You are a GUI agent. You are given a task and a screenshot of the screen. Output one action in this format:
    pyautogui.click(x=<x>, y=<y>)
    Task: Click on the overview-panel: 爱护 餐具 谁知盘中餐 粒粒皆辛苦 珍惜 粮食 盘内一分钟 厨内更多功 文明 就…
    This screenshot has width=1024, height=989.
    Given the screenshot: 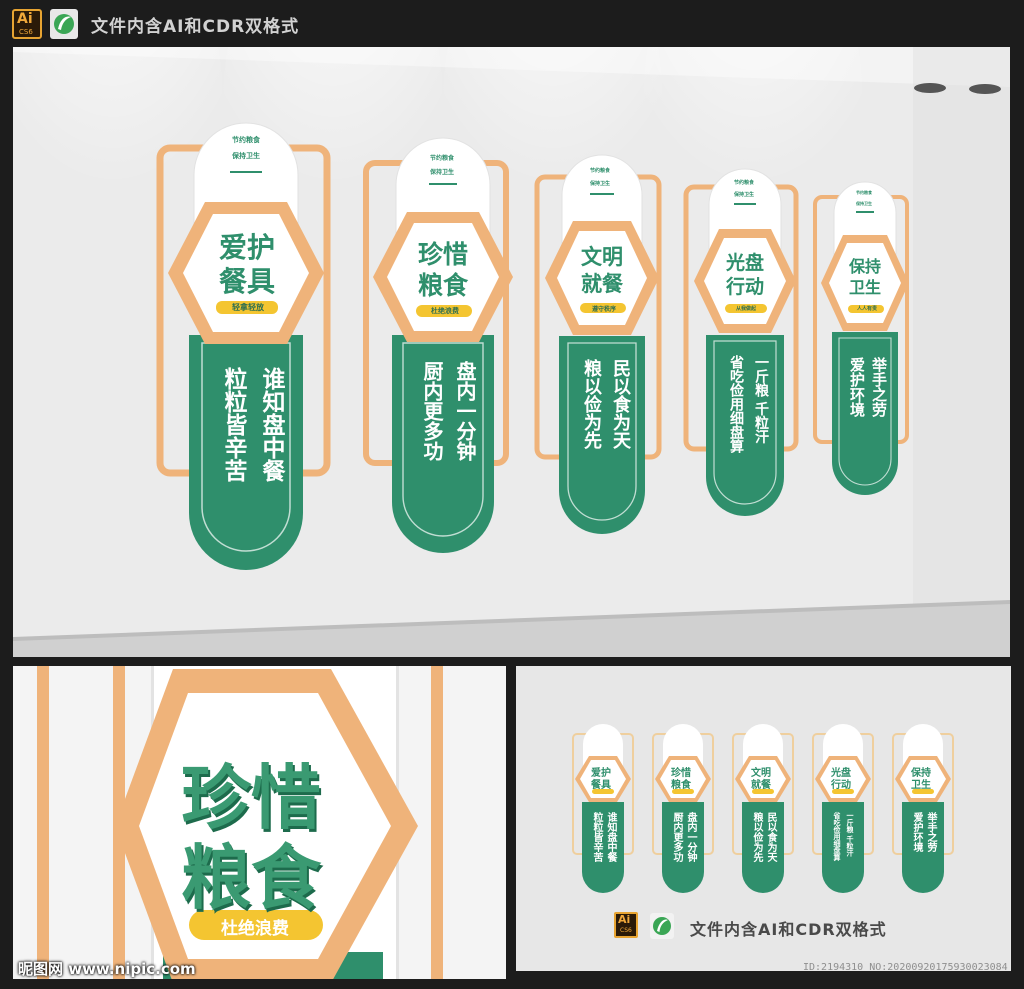 What is the action you would take?
    pyautogui.click(x=763, y=818)
    